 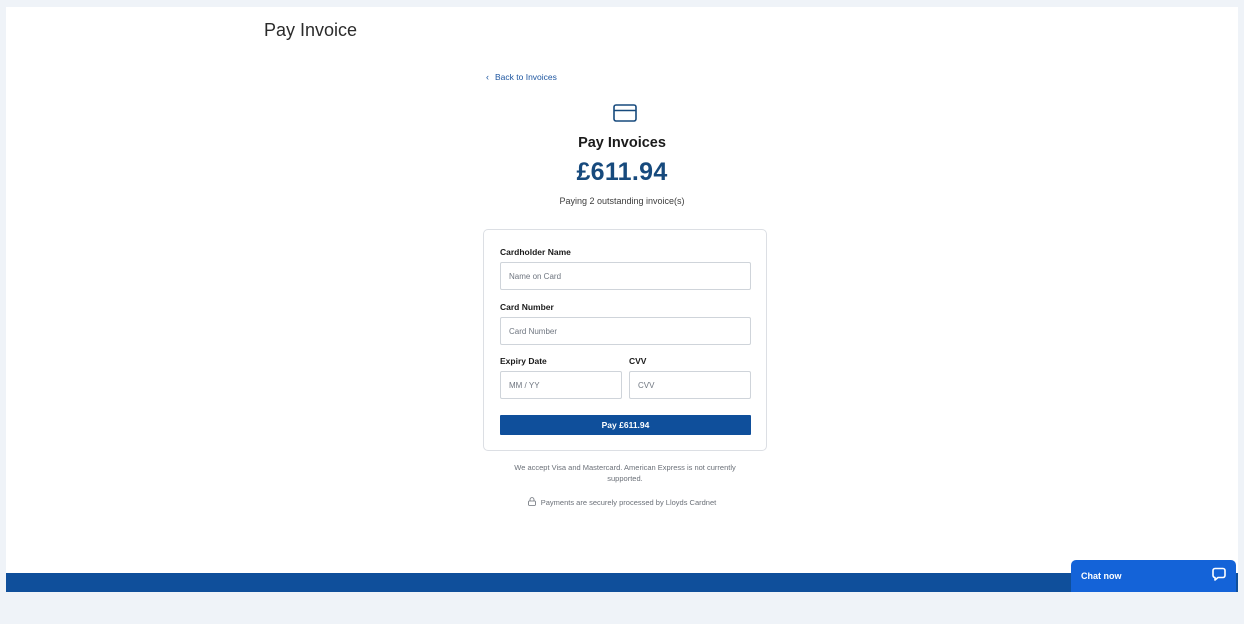 I want to click on lock-icon, so click(x=531, y=502).